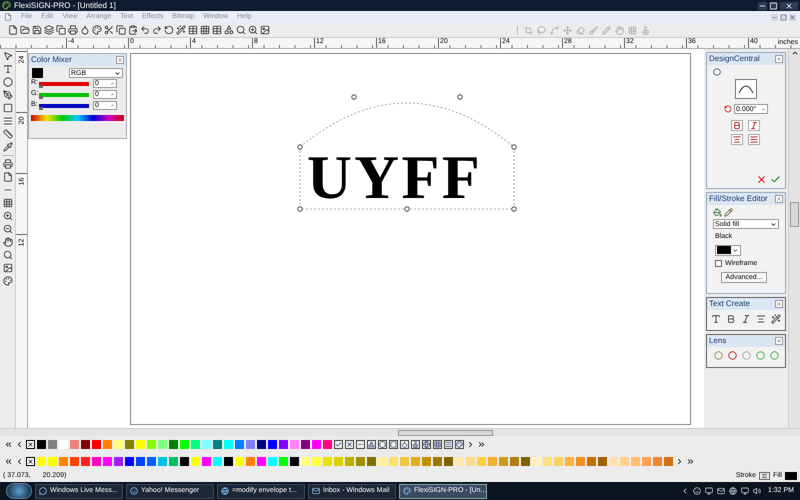  I want to click on panel-title: Lens, so click(717, 341).